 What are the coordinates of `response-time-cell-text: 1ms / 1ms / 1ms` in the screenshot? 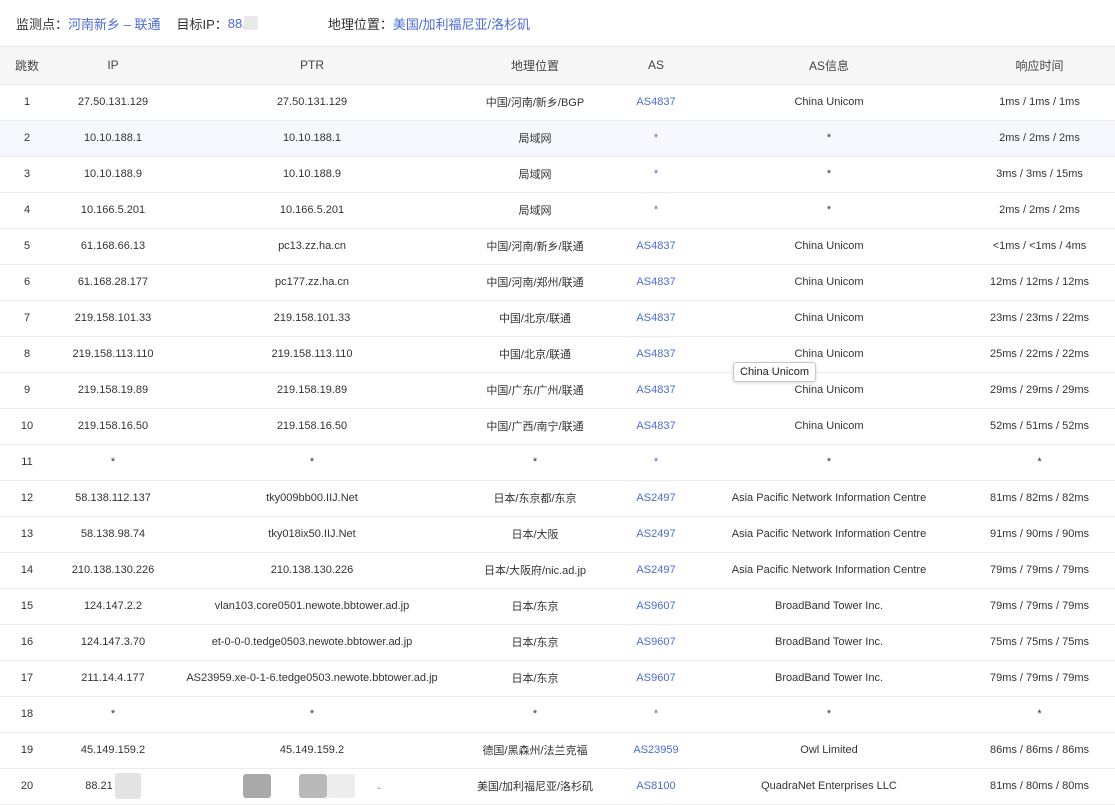 It's located at (1039, 102).